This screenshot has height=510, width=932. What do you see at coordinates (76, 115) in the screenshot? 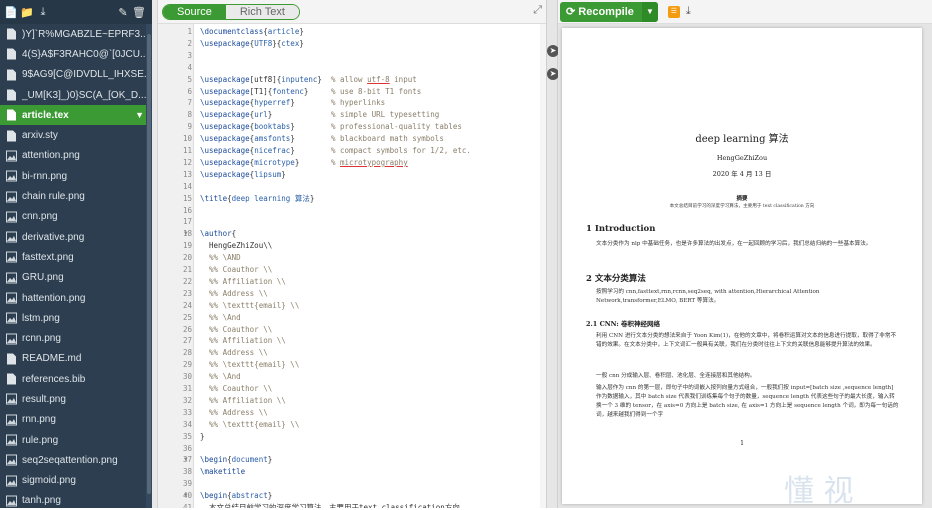
I see `file-item-active: article.tex ▼` at bounding box center [76, 115].